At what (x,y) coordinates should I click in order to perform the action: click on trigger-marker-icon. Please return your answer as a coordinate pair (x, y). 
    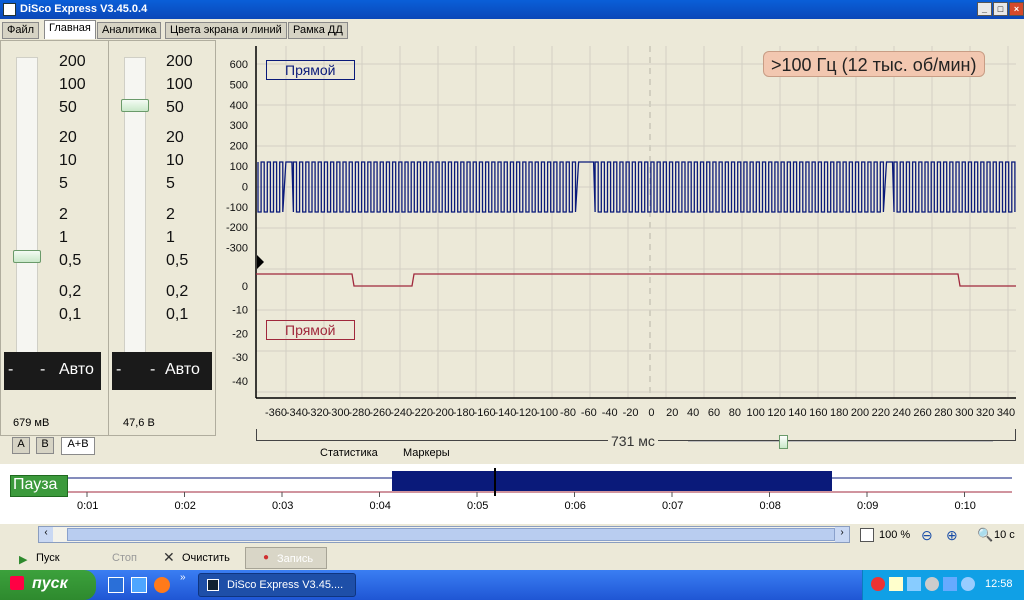
    Looking at the image, I should click on (260, 262).